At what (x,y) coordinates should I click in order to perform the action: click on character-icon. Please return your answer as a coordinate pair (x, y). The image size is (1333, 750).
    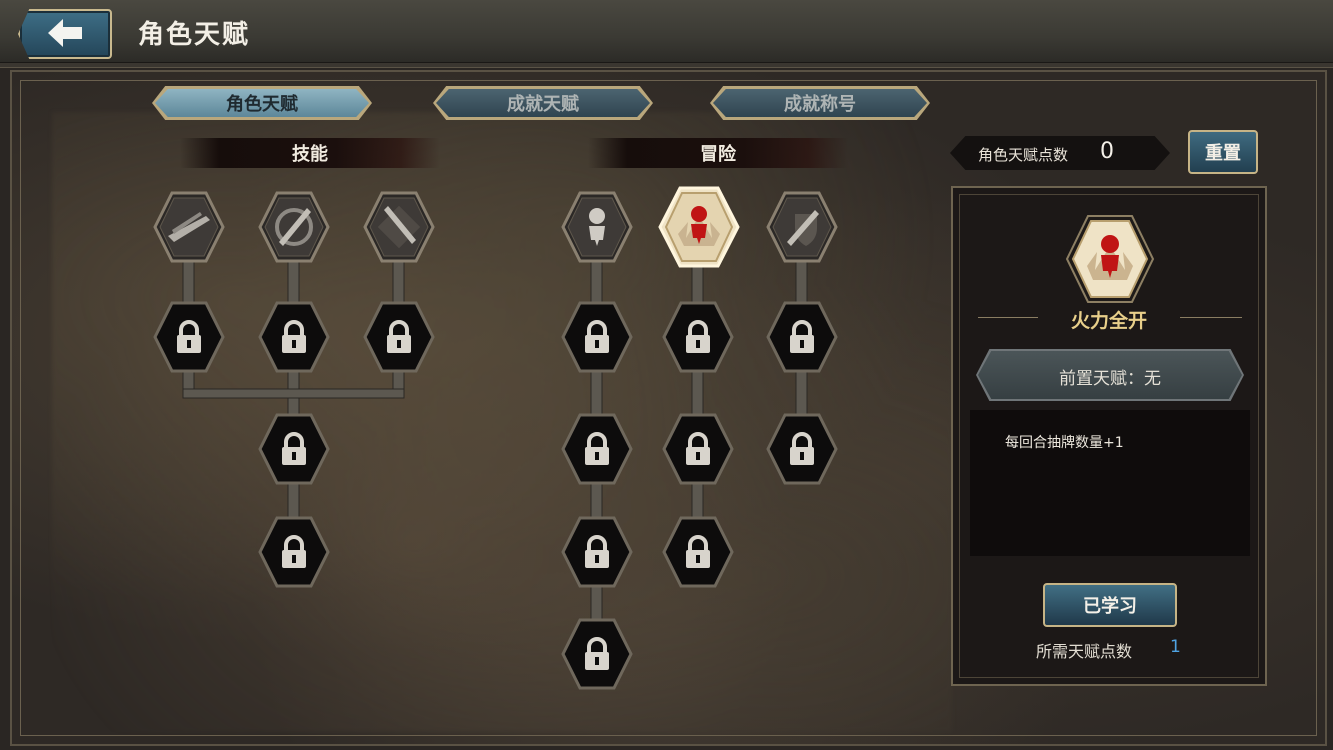
    Looking at the image, I should click on (597, 227).